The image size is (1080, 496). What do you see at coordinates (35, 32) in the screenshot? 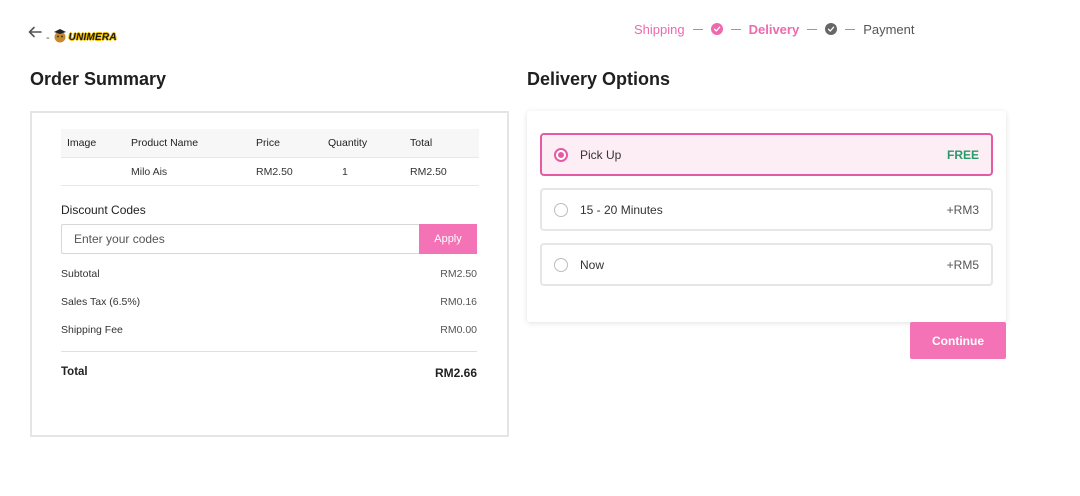
I see `back-arrow-icon` at bounding box center [35, 32].